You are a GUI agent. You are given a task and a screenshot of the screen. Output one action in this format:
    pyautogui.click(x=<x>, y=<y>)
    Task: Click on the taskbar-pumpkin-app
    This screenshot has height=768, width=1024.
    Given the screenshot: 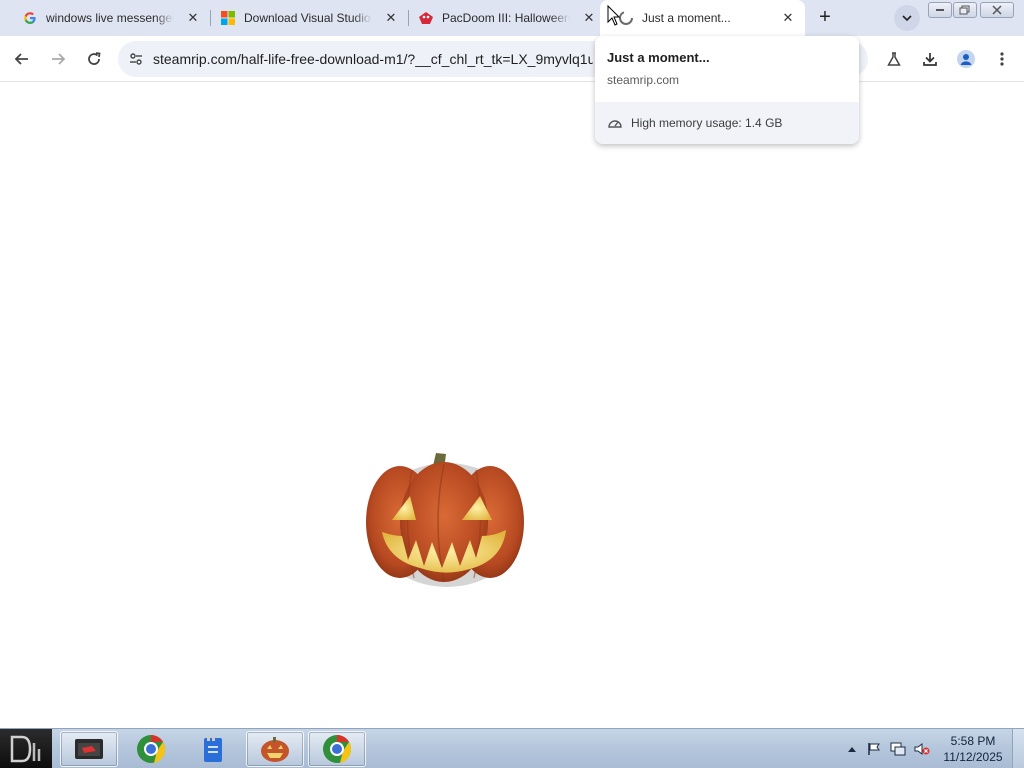 What is the action you would take?
    pyautogui.click(x=275, y=749)
    